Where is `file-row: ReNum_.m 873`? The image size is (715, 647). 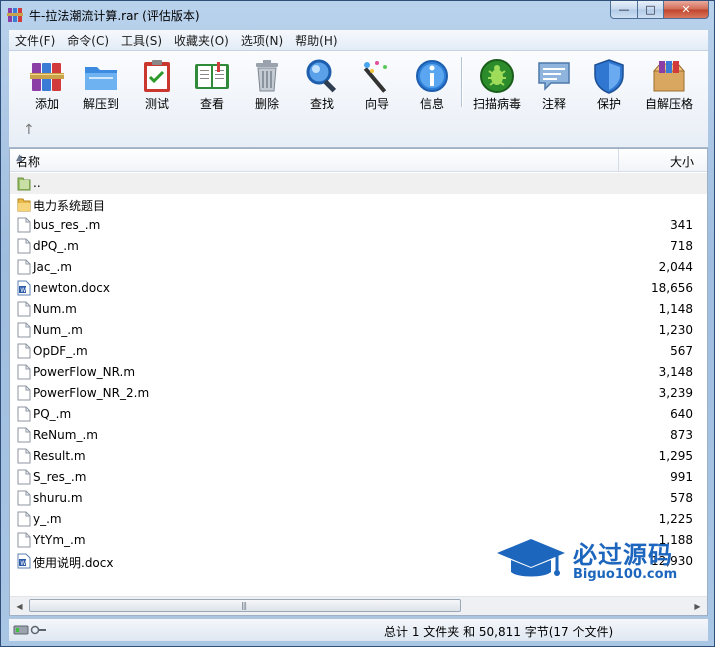 file-row: ReNum_.m 873 is located at coordinates (358, 435).